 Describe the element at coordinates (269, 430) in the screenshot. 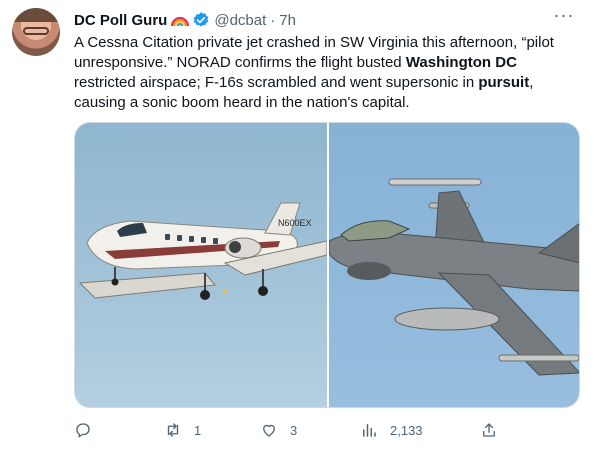

I see `heart-icon` at that location.